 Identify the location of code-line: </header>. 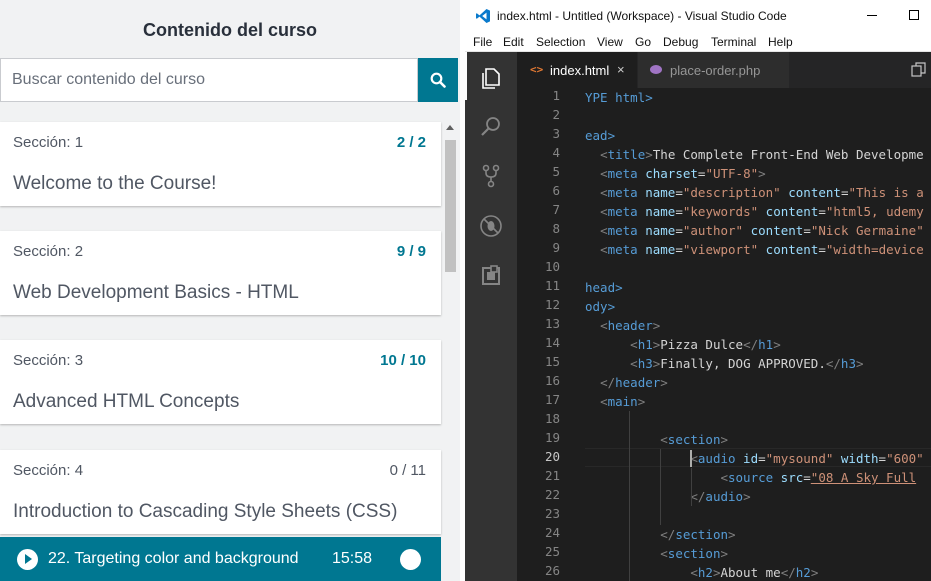
(634, 382).